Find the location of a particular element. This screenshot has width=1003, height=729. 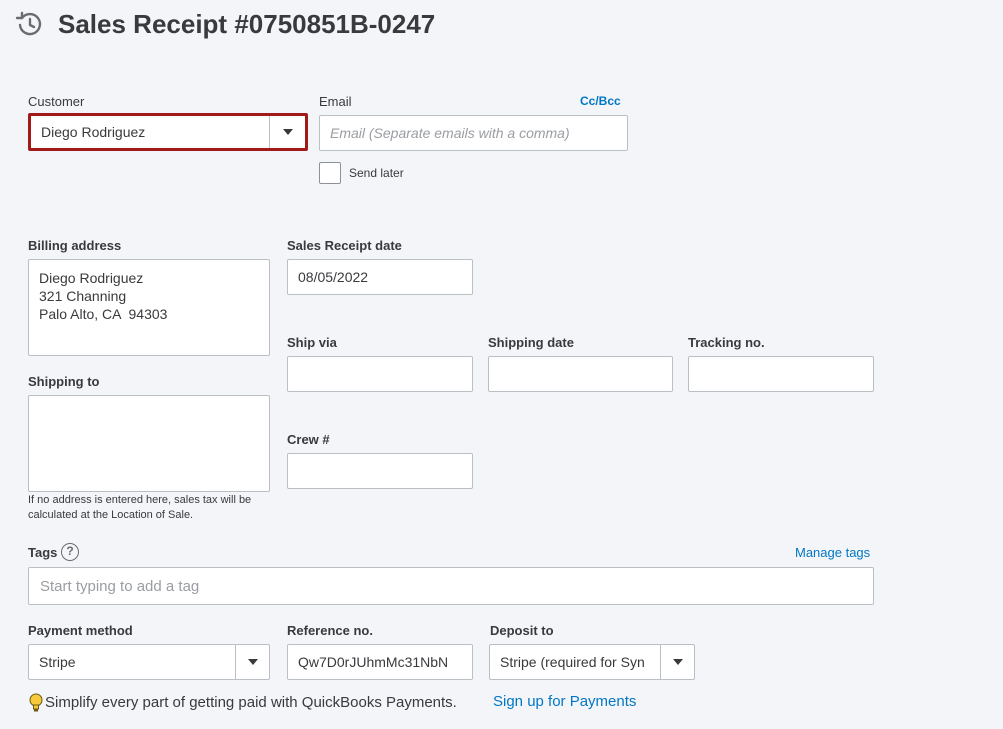

lightbulb-svg is located at coordinates (36, 702).